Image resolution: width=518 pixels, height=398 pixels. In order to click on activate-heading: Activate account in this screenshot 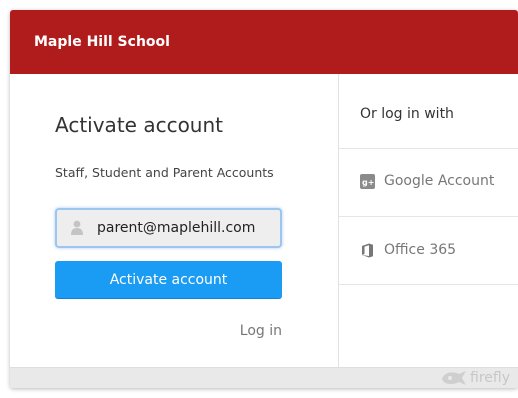, I will do `click(139, 125)`.